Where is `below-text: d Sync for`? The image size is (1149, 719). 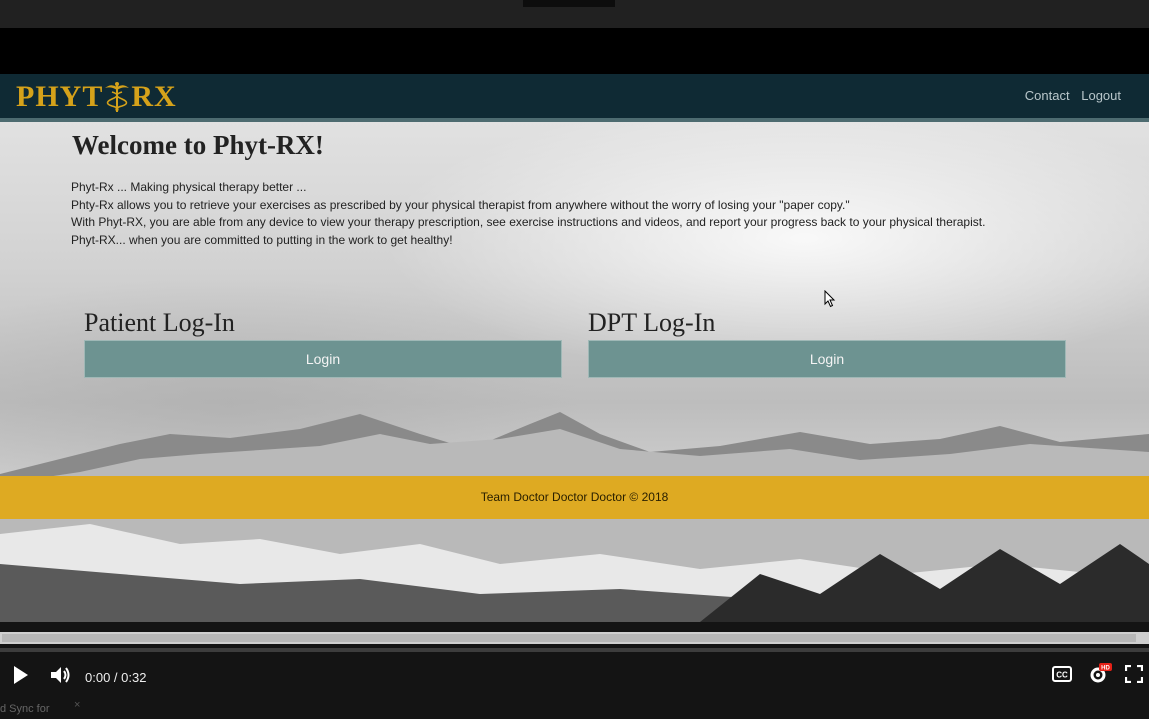
below-text: d Sync for is located at coordinates (25, 709).